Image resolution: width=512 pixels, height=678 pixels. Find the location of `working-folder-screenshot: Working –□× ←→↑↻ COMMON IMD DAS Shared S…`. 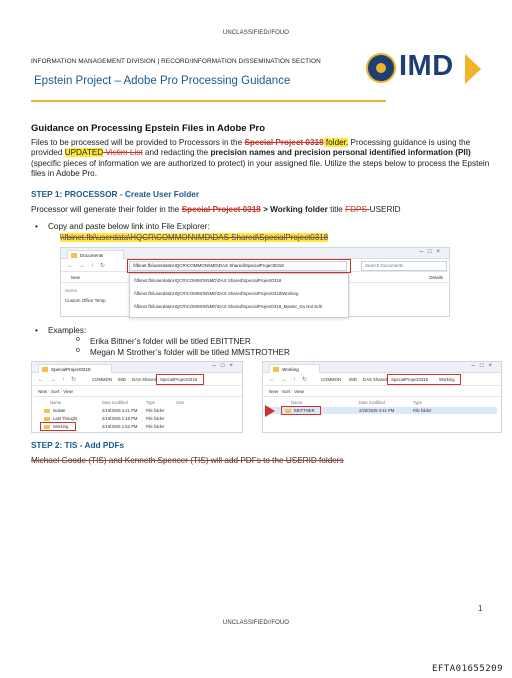

working-folder-screenshot: Working –□× ←→↑↻ COMMON IMD DAS Shared S… is located at coordinates (382, 397).